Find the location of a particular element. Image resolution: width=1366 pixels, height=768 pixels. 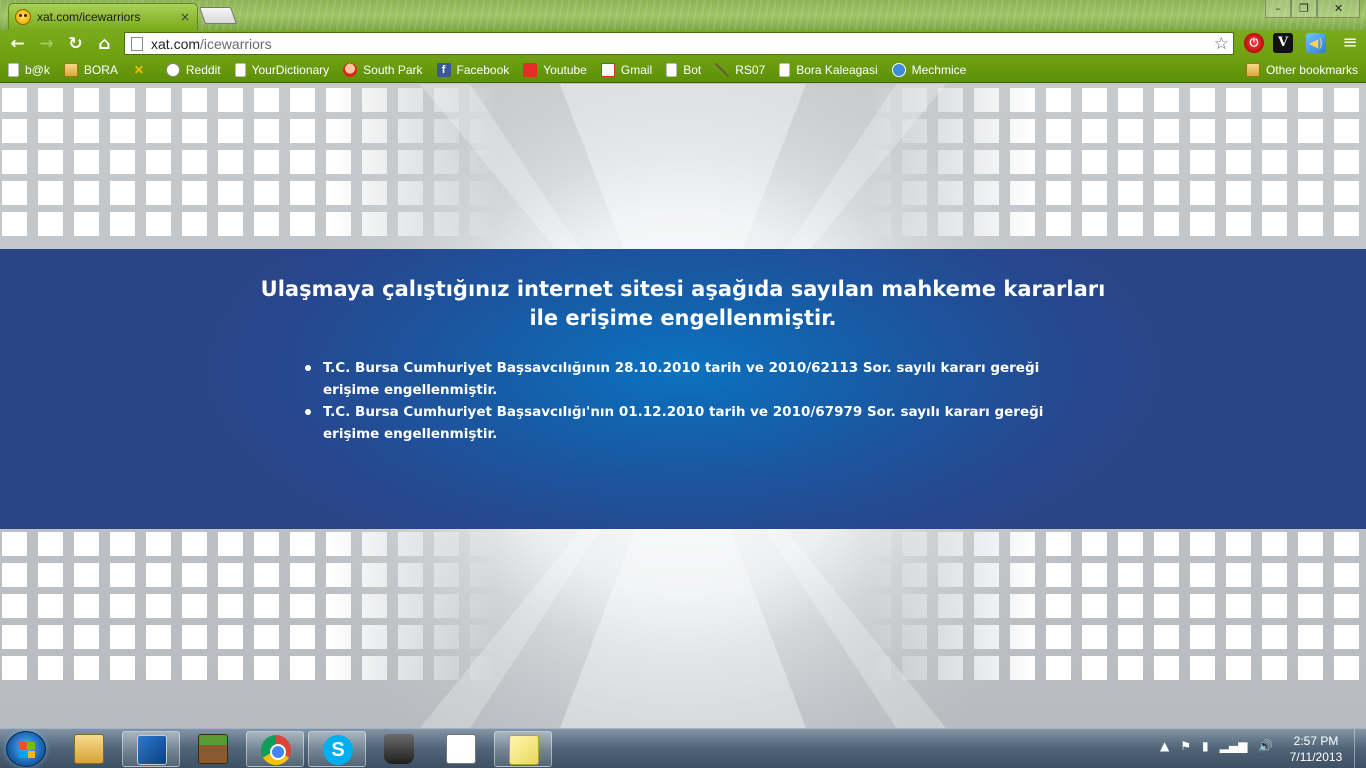

windows-logo-icon is located at coordinates (27, 750).